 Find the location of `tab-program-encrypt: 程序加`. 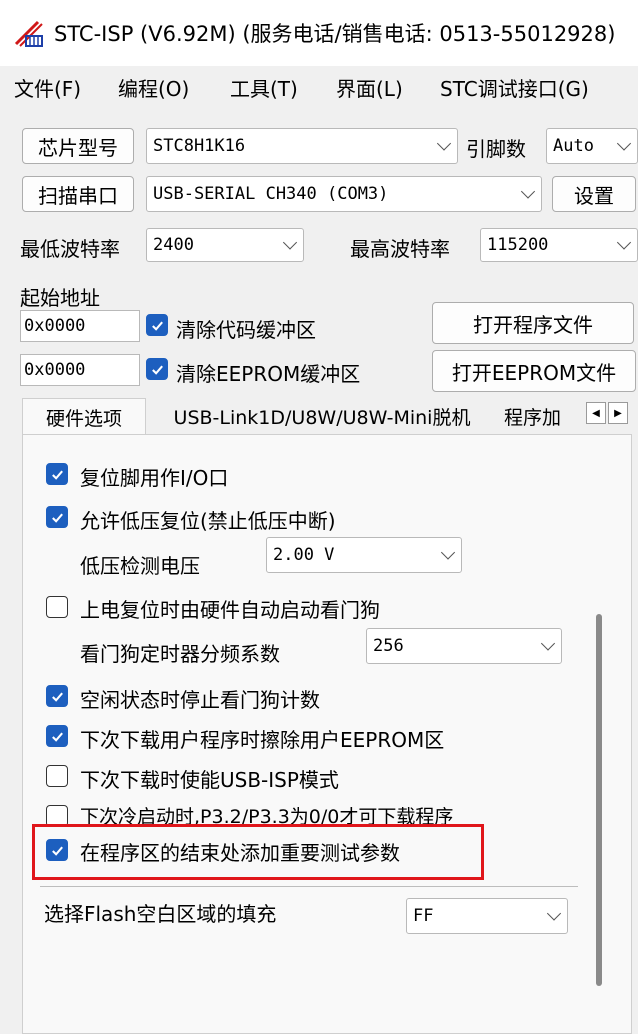

tab-program-encrypt: 程序加 is located at coordinates (548, 416).